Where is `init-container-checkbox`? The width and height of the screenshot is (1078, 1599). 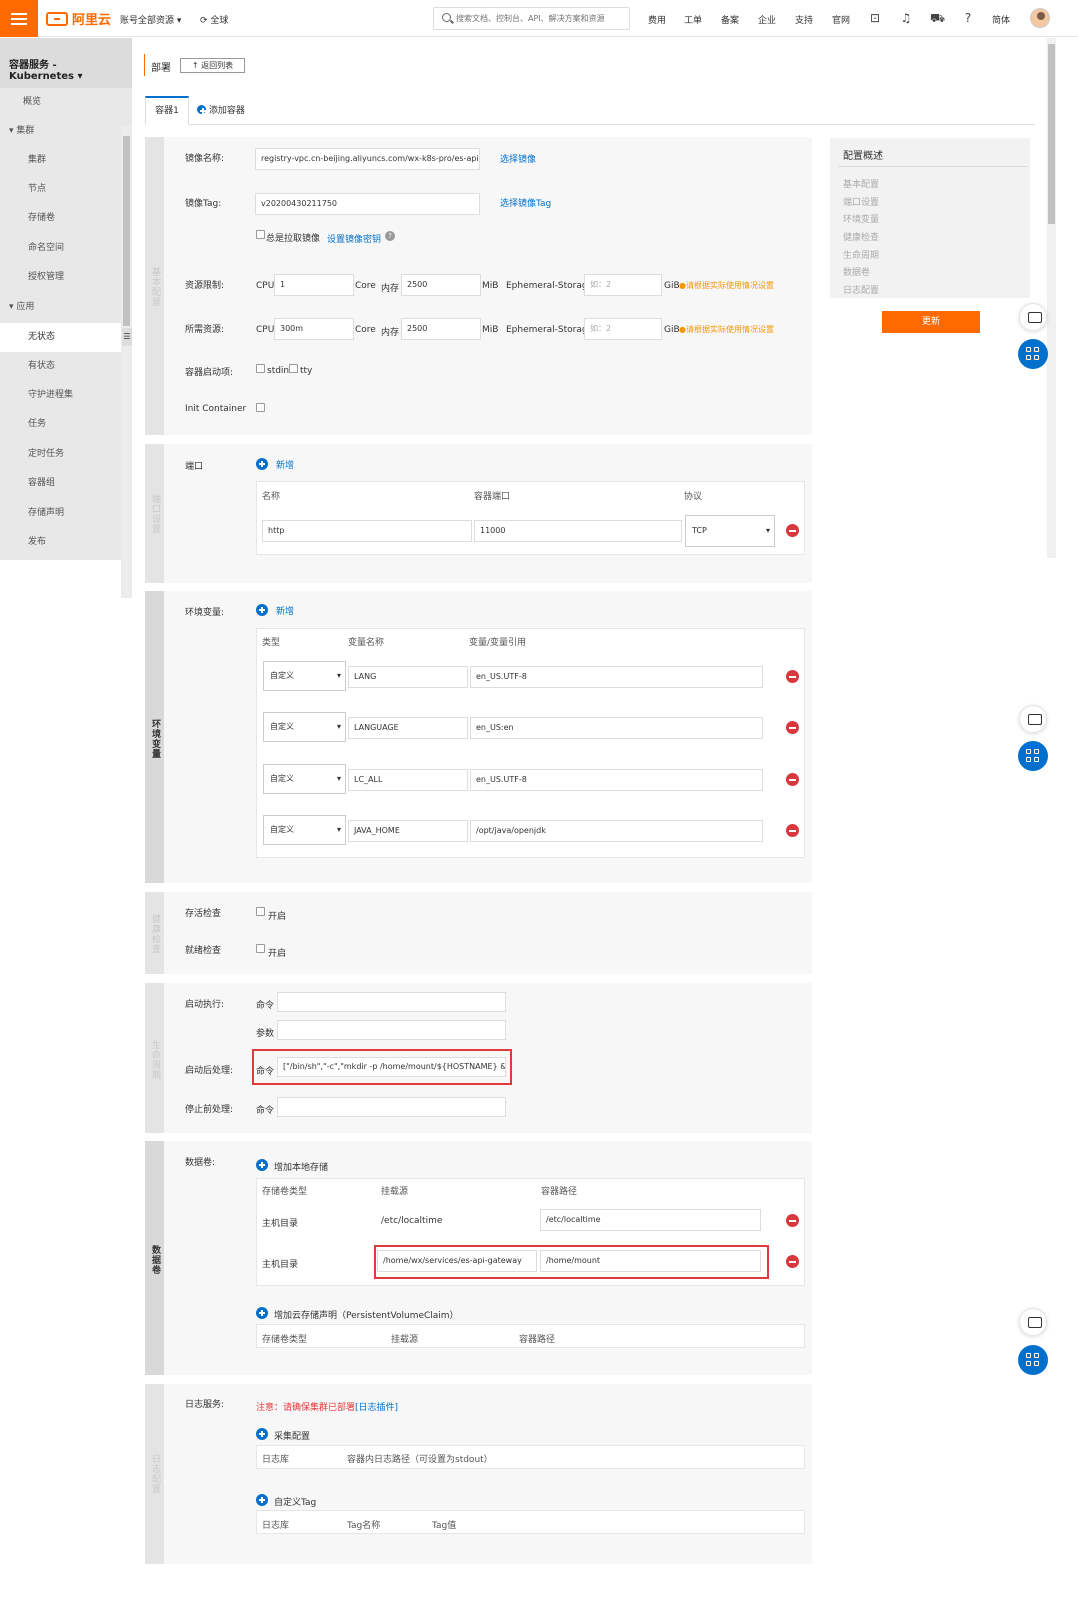 init-container-checkbox is located at coordinates (260, 407).